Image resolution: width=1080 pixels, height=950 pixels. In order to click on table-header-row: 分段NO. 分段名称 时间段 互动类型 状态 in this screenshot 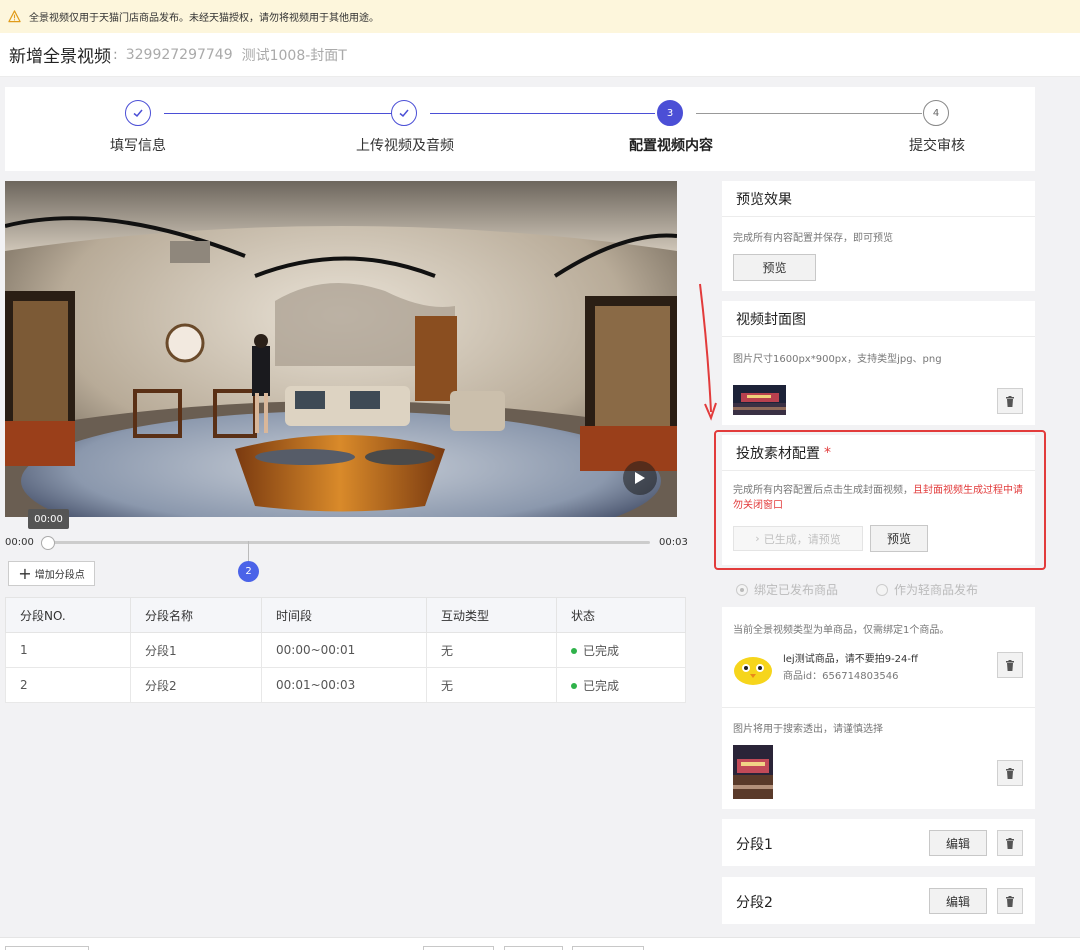, I will do `click(345, 615)`.